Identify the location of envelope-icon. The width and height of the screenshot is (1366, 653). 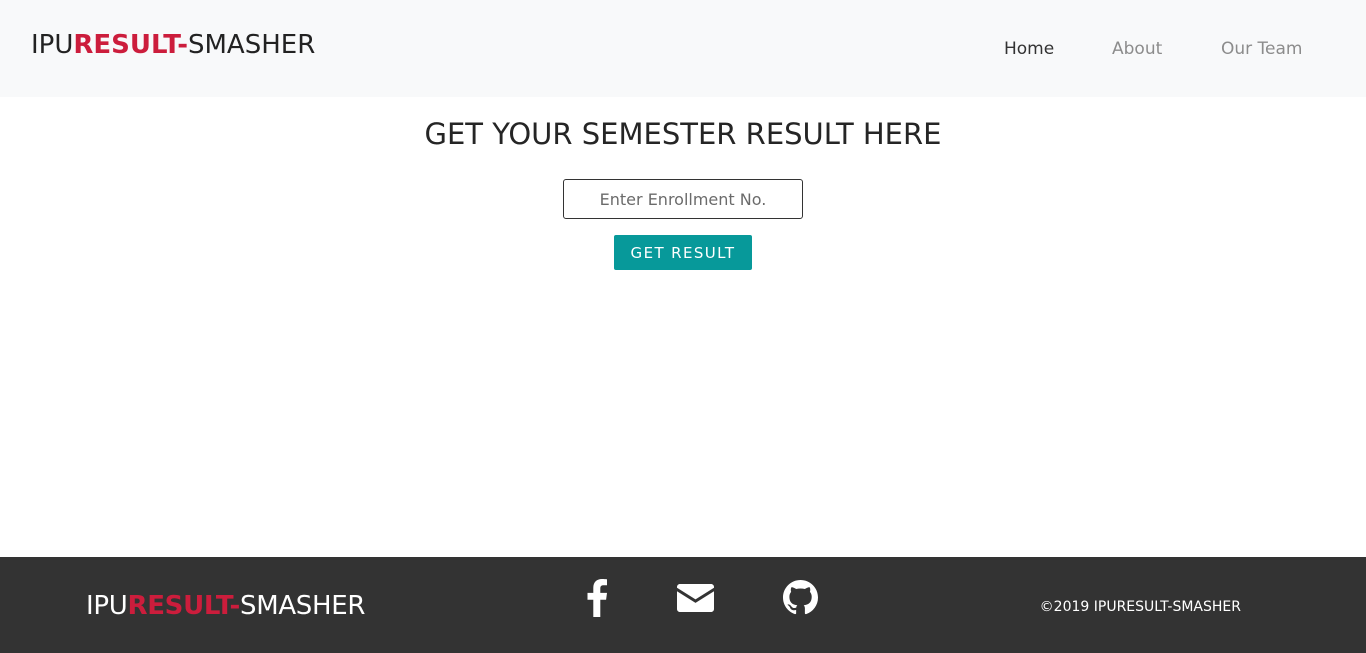
(695, 598).